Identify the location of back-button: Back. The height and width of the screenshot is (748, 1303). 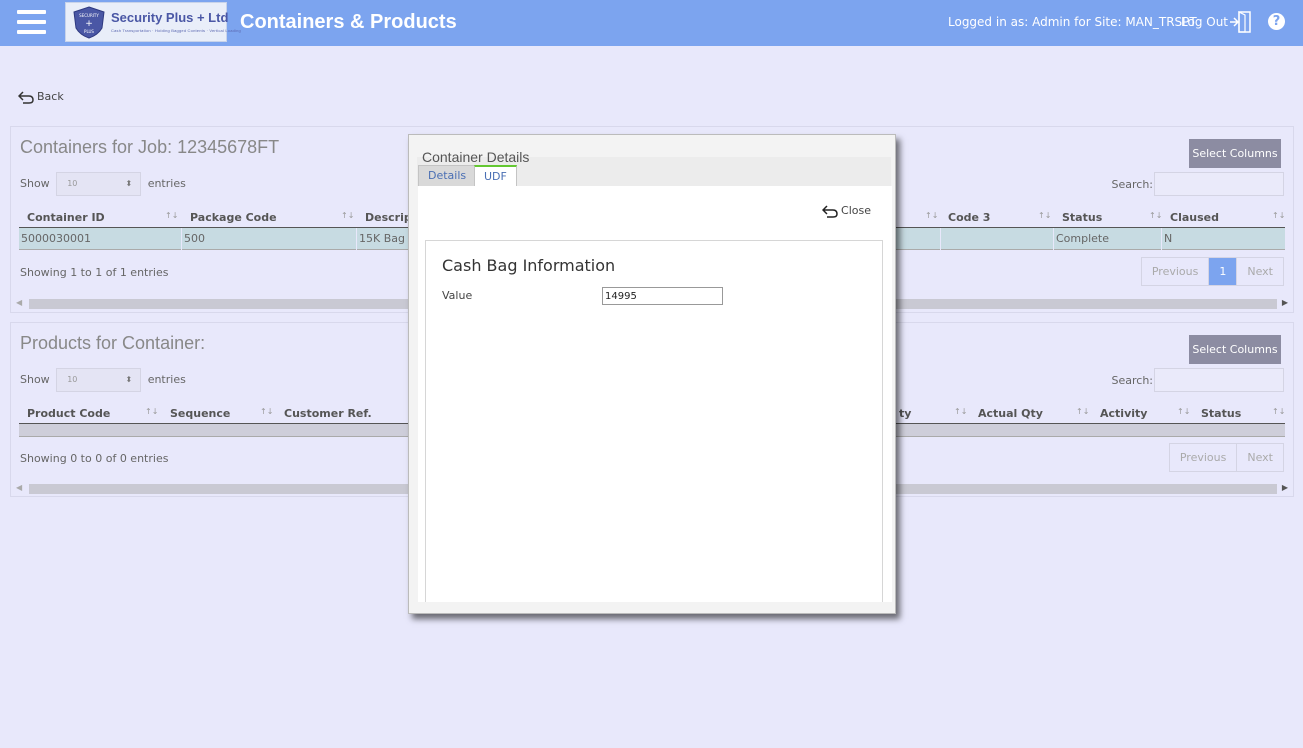
(40, 97).